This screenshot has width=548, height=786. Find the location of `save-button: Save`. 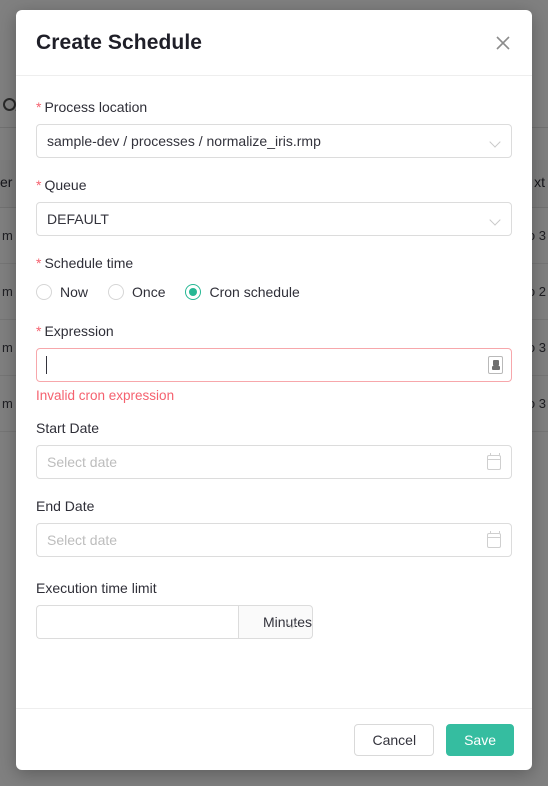

save-button: Save is located at coordinates (480, 739).